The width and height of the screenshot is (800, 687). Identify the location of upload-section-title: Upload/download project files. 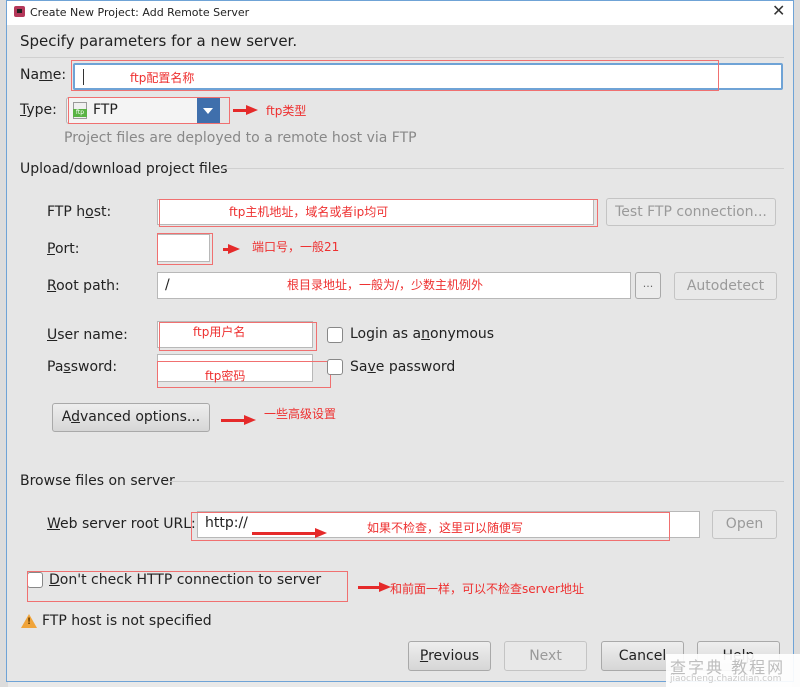
(124, 169).